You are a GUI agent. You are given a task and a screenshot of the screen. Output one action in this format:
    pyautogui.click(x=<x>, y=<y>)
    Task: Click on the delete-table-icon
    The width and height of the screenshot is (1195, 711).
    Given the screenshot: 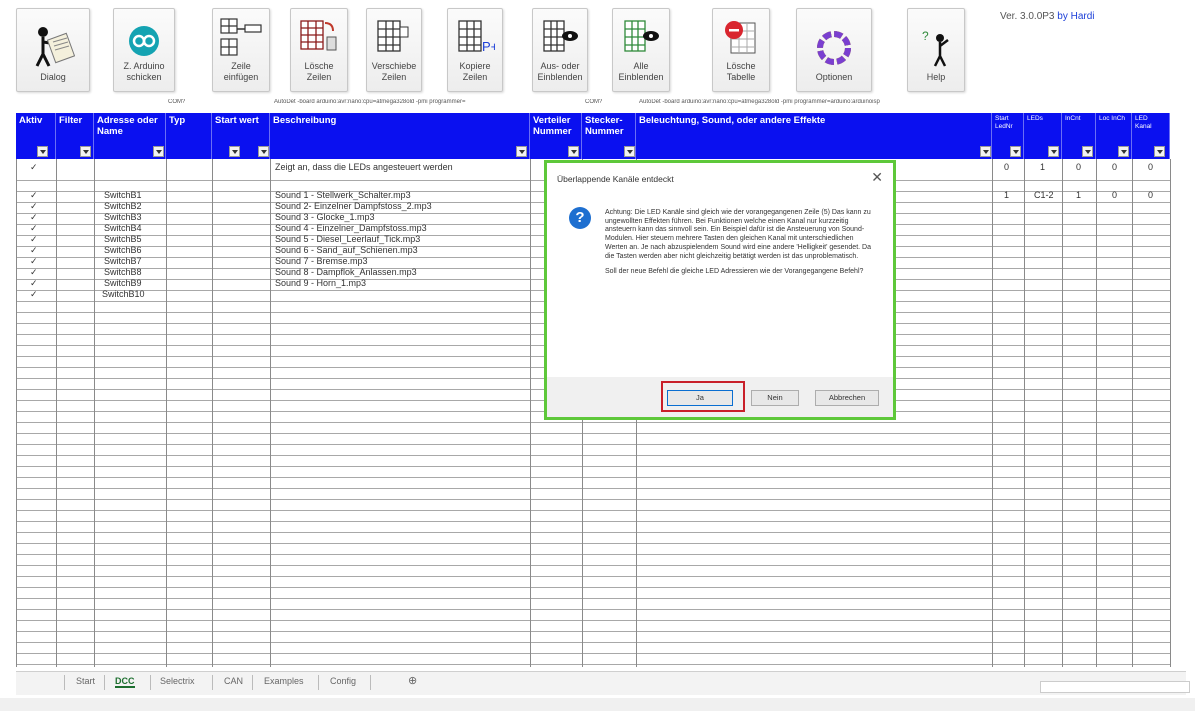 What is the action you would take?
    pyautogui.click(x=741, y=37)
    